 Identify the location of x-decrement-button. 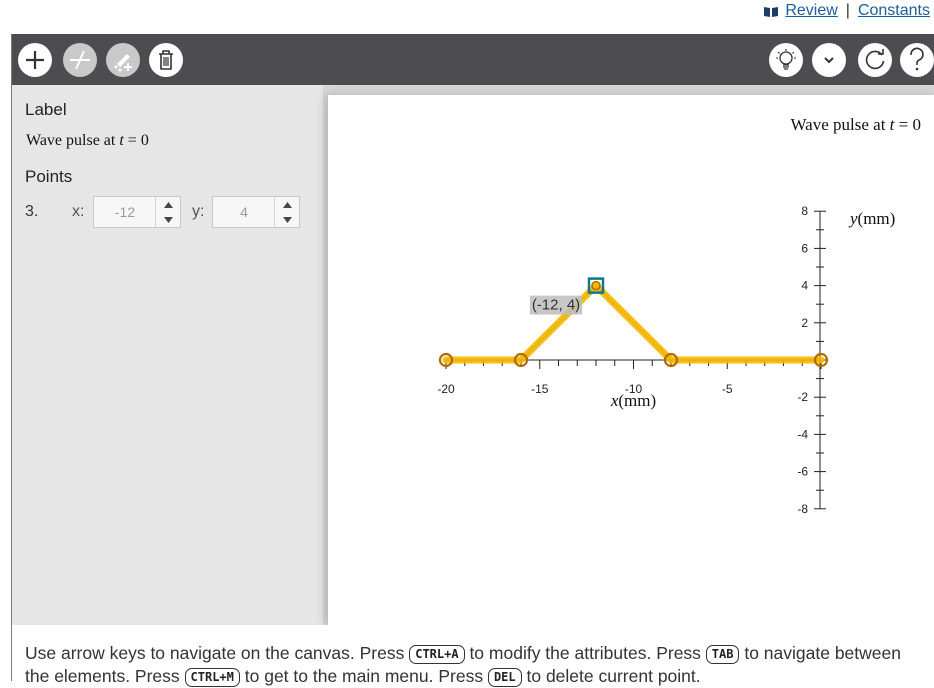
(168, 219).